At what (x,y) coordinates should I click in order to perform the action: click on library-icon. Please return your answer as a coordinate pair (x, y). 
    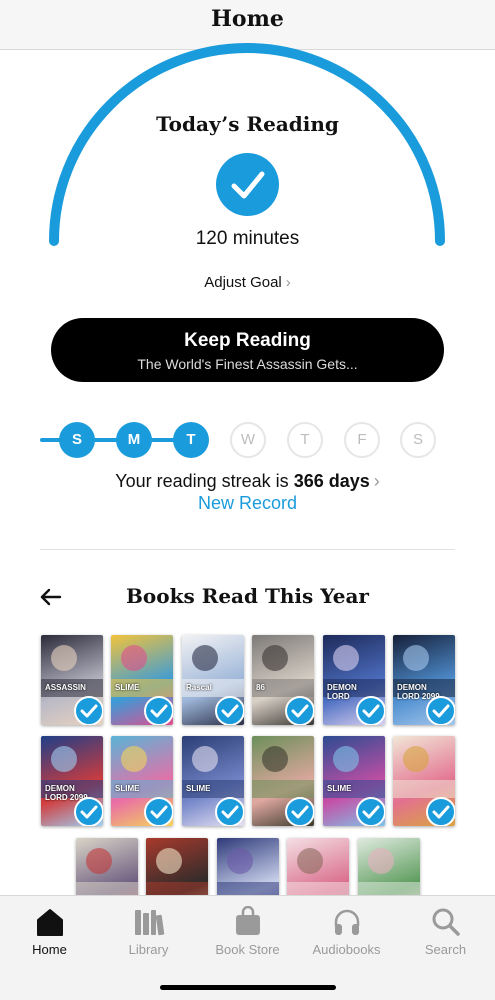
    Looking at the image, I should click on (149, 923).